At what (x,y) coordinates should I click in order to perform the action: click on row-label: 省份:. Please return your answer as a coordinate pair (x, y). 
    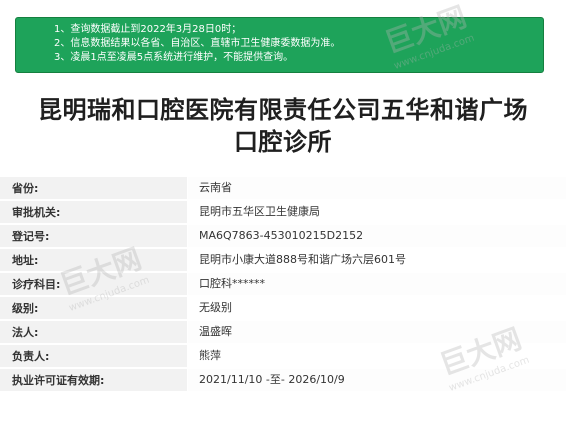
    Looking at the image, I should click on (25, 188).